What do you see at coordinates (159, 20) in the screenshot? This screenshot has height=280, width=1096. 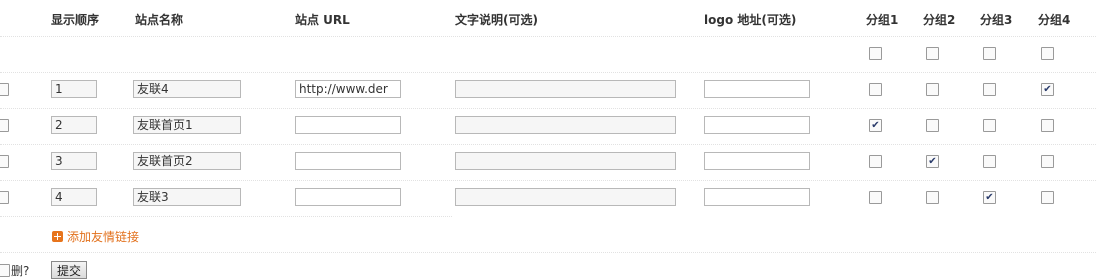 I see `header-site-name: 站点名称` at bounding box center [159, 20].